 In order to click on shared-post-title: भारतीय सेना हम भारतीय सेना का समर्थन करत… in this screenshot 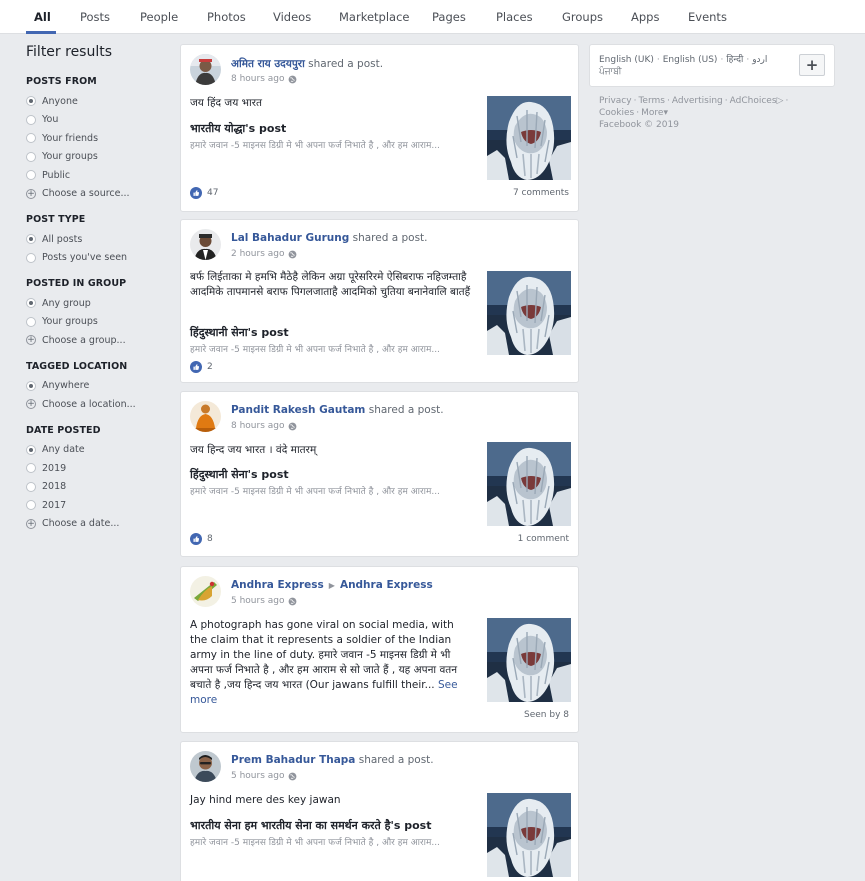, I will do `click(310, 825)`.